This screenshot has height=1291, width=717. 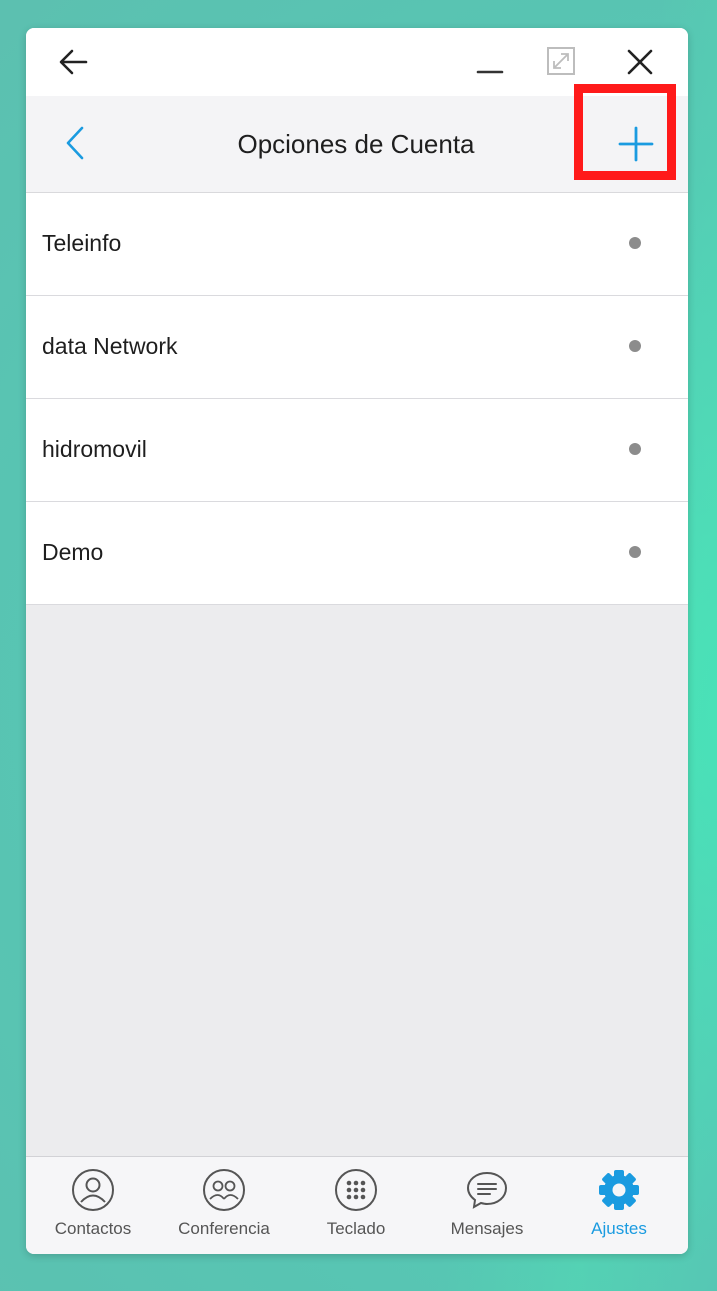 I want to click on list-item: data Network, so click(x=357, y=347).